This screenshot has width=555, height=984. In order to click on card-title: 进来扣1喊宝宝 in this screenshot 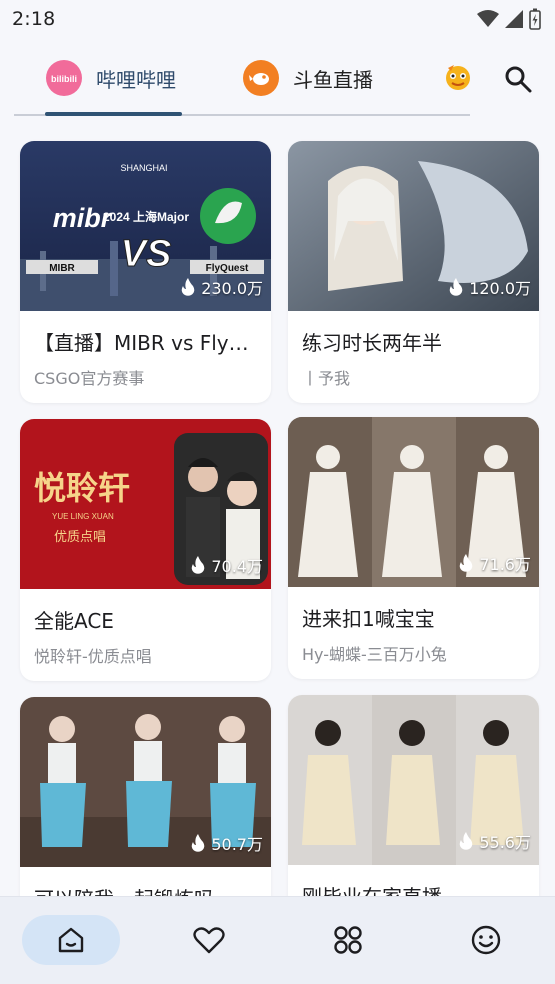, I will do `click(368, 619)`.